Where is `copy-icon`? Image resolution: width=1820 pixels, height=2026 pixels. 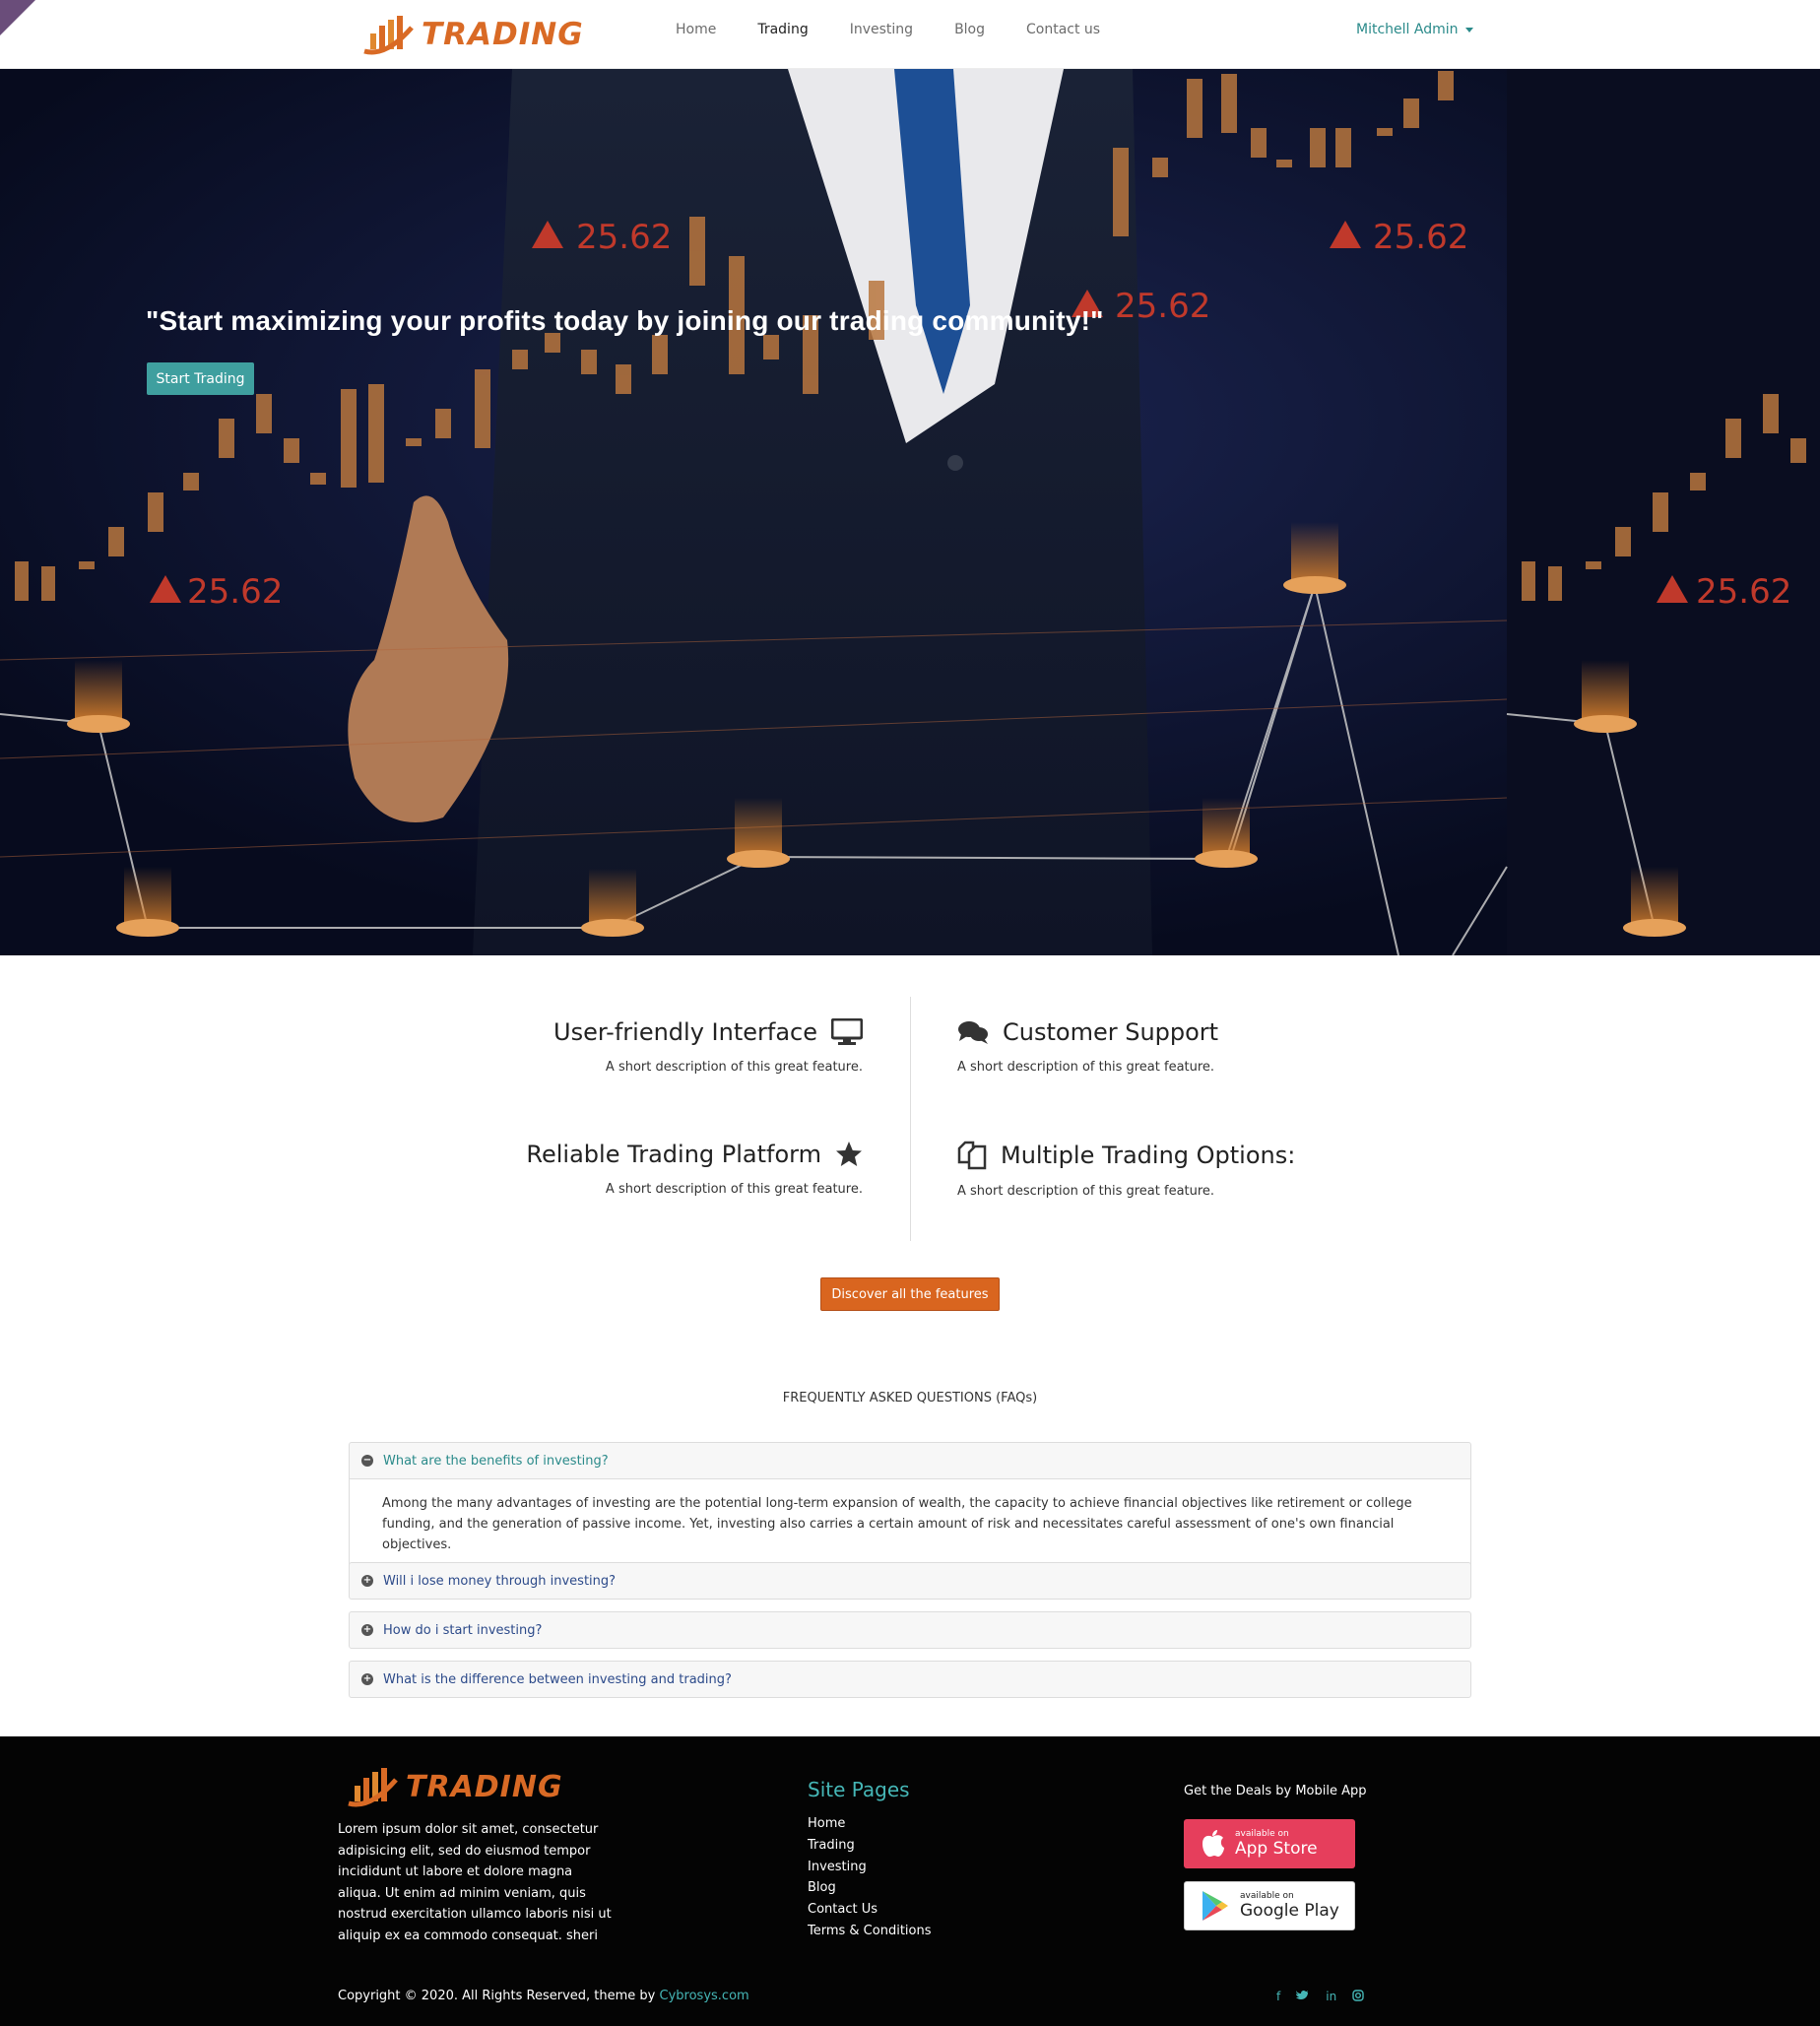 copy-icon is located at coordinates (972, 1155).